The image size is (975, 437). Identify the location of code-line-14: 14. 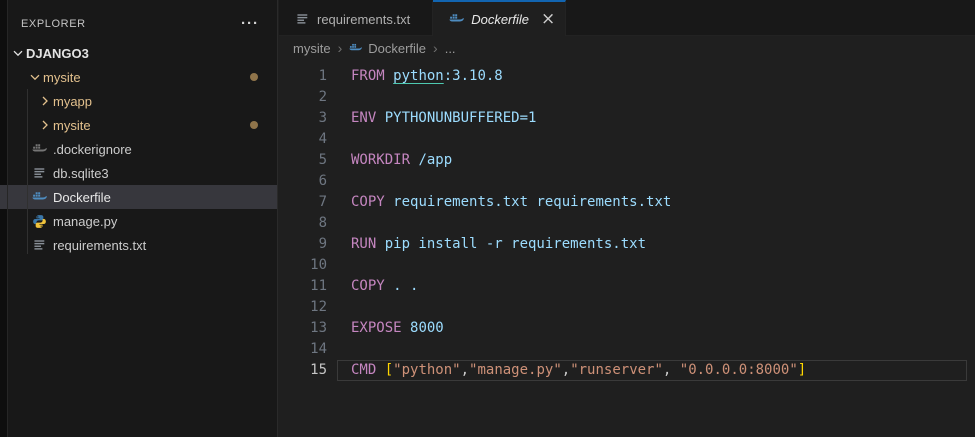
(627, 349).